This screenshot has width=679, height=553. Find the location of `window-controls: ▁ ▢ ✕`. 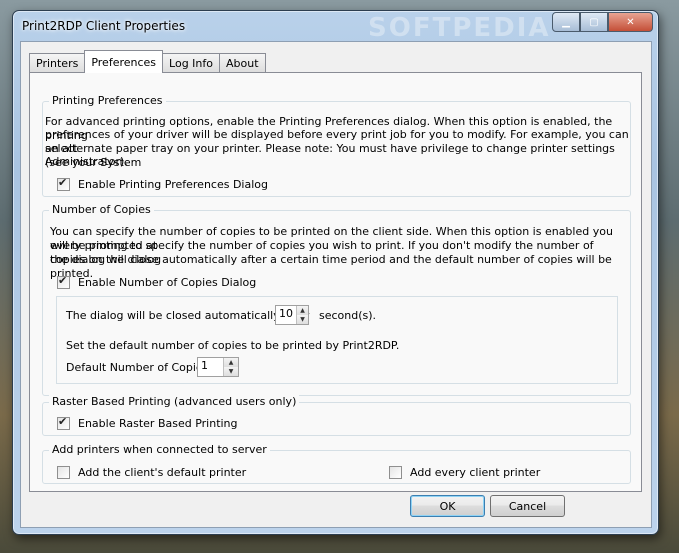

window-controls: ▁ ▢ ✕ is located at coordinates (602, 22).